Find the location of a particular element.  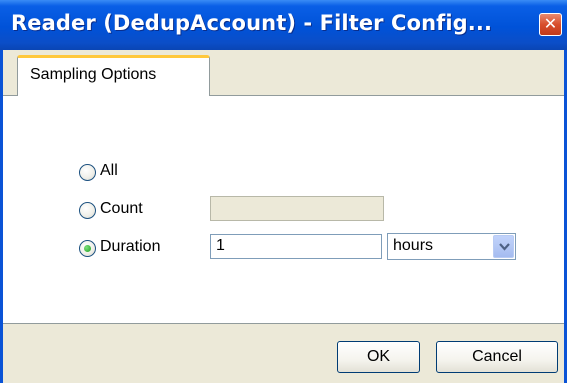

cancel-button: Cancel is located at coordinates (497, 357).